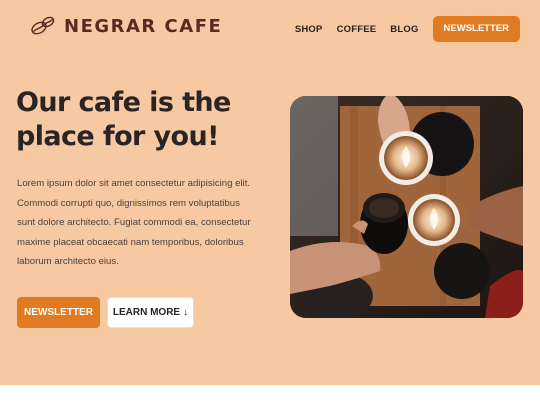 The height and width of the screenshot is (405, 540). I want to click on learn-more-button: LEARN MORE ↓, so click(150, 312).